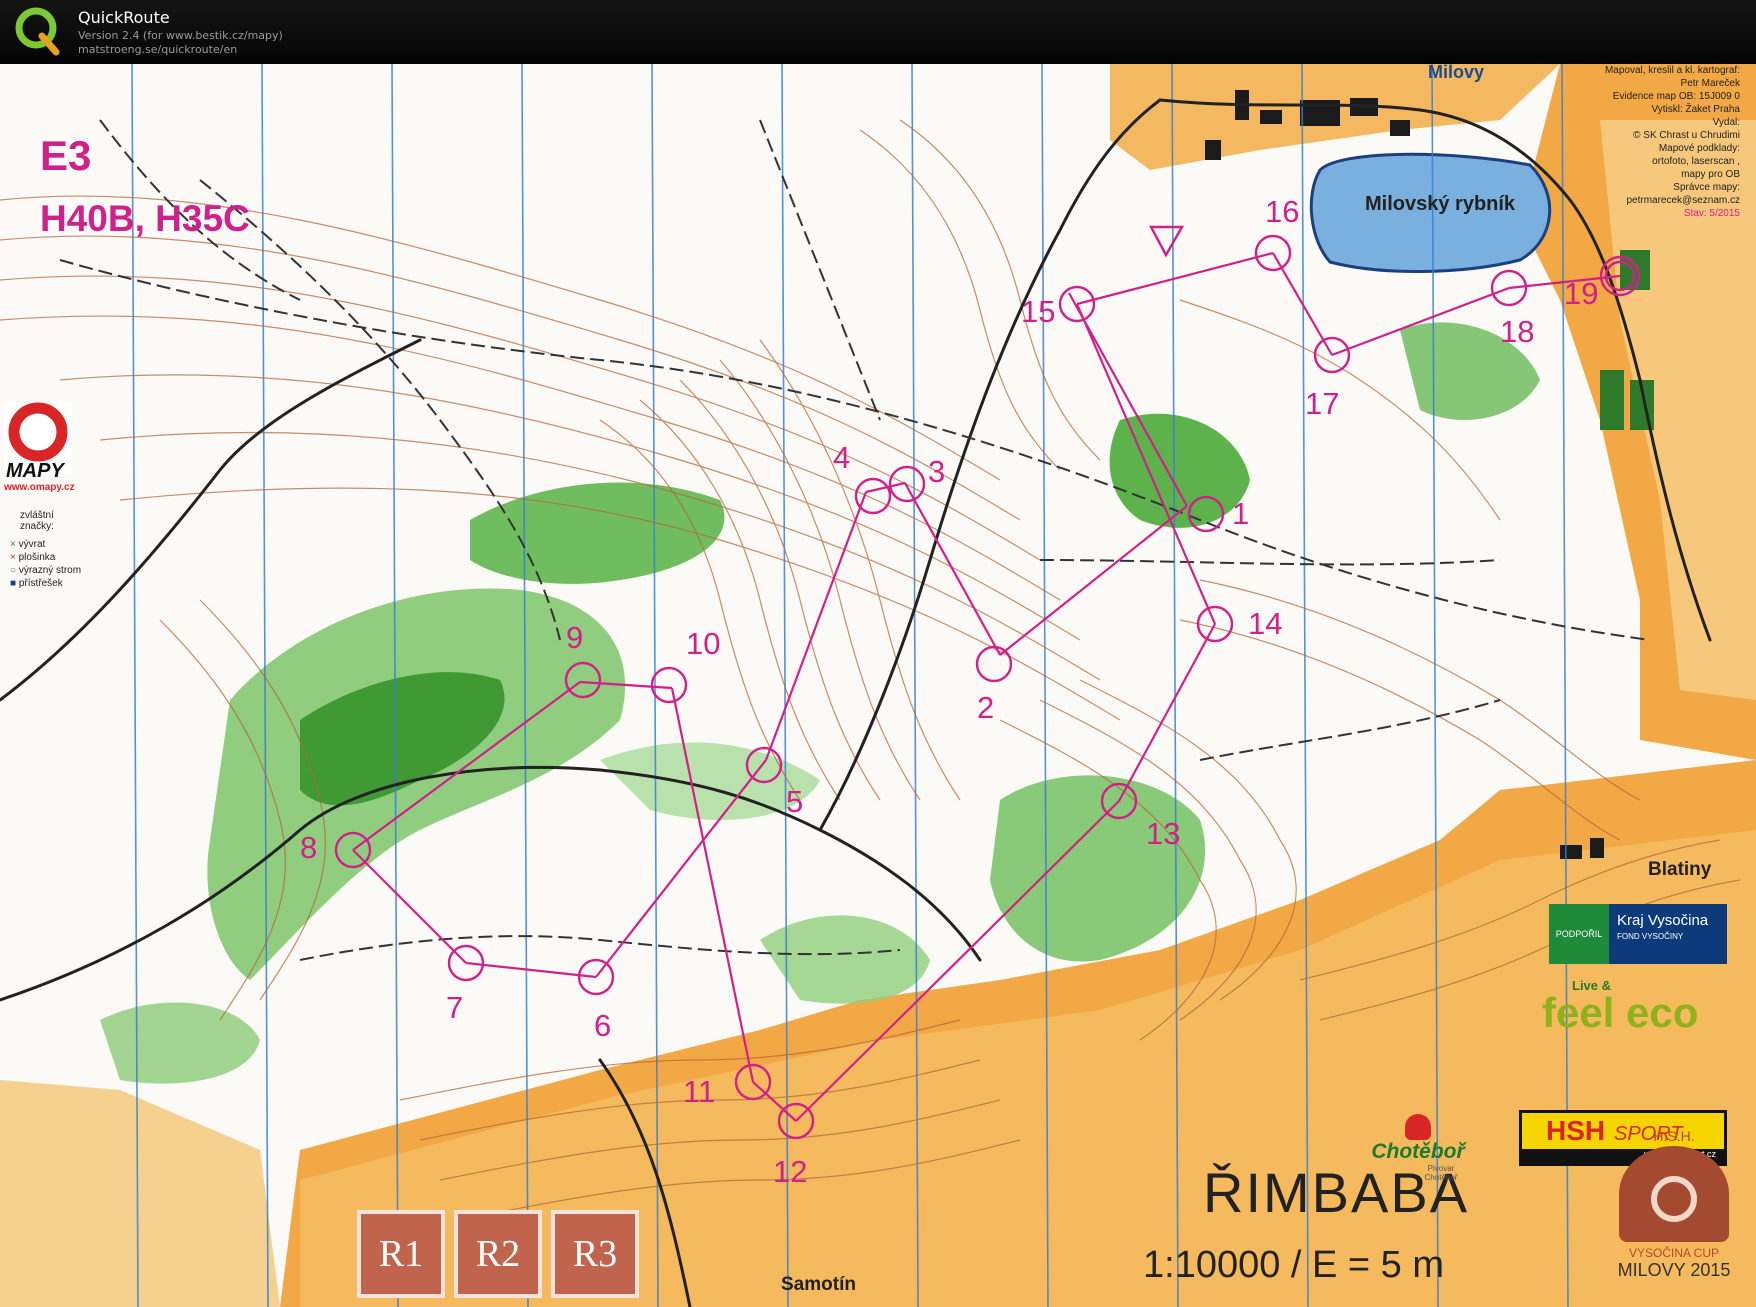  Describe the element at coordinates (1647, 1013) in the screenshot. I see `sponsor-feel-eco: Live & feel eco` at that location.